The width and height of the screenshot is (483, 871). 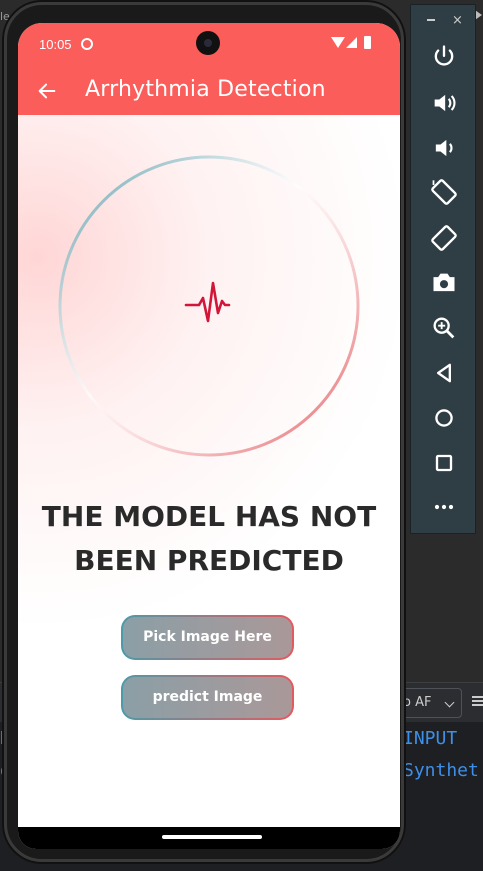 I want to click on notification-icon, so click(x=87, y=44).